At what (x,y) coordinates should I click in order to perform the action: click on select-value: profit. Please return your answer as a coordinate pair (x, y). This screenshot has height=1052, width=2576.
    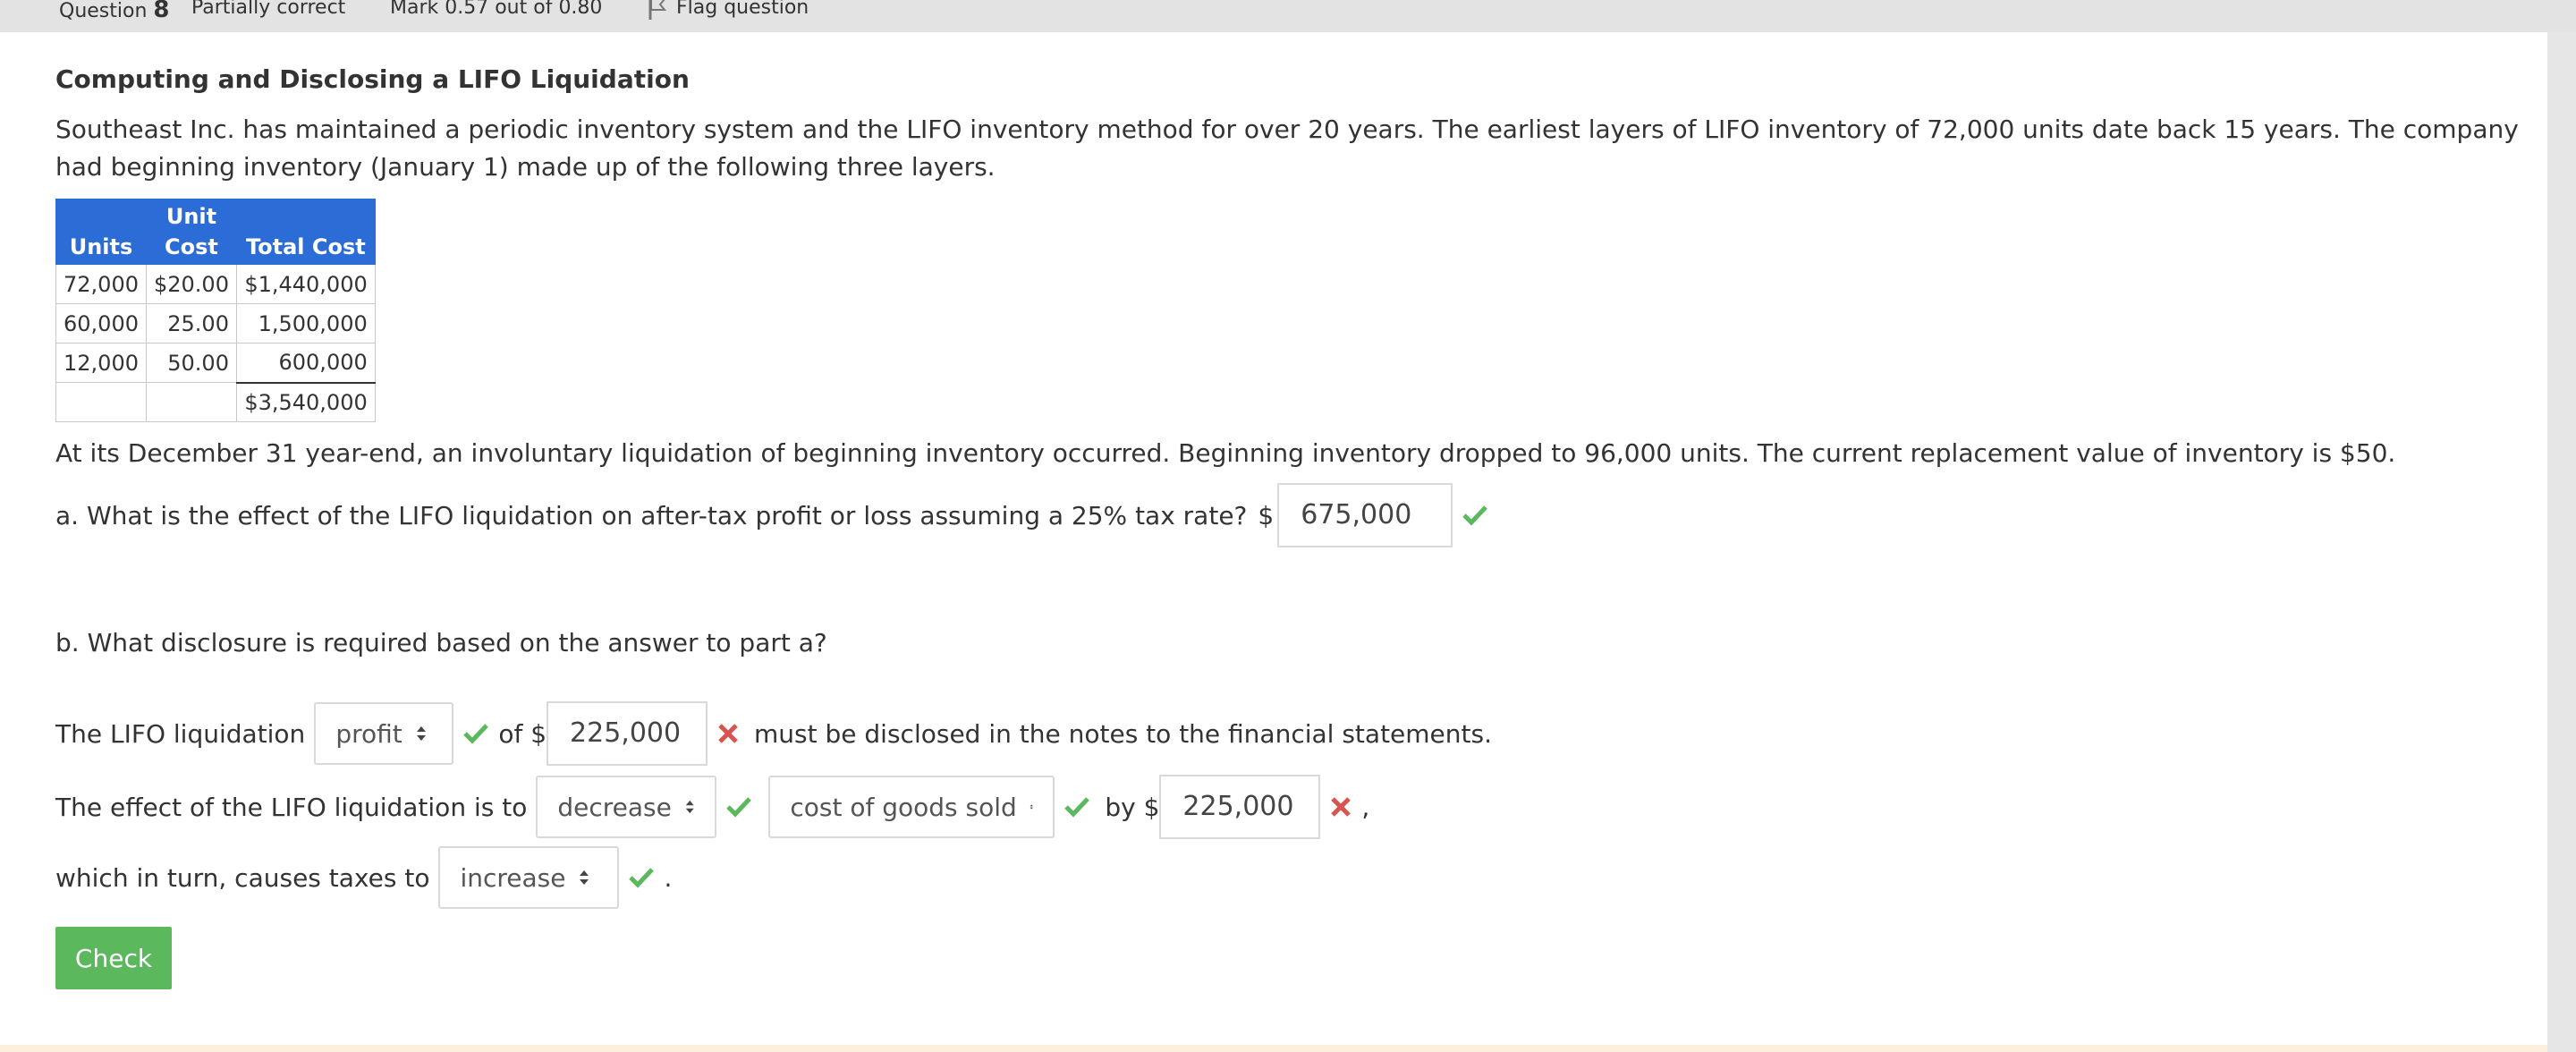
    Looking at the image, I should click on (368, 733).